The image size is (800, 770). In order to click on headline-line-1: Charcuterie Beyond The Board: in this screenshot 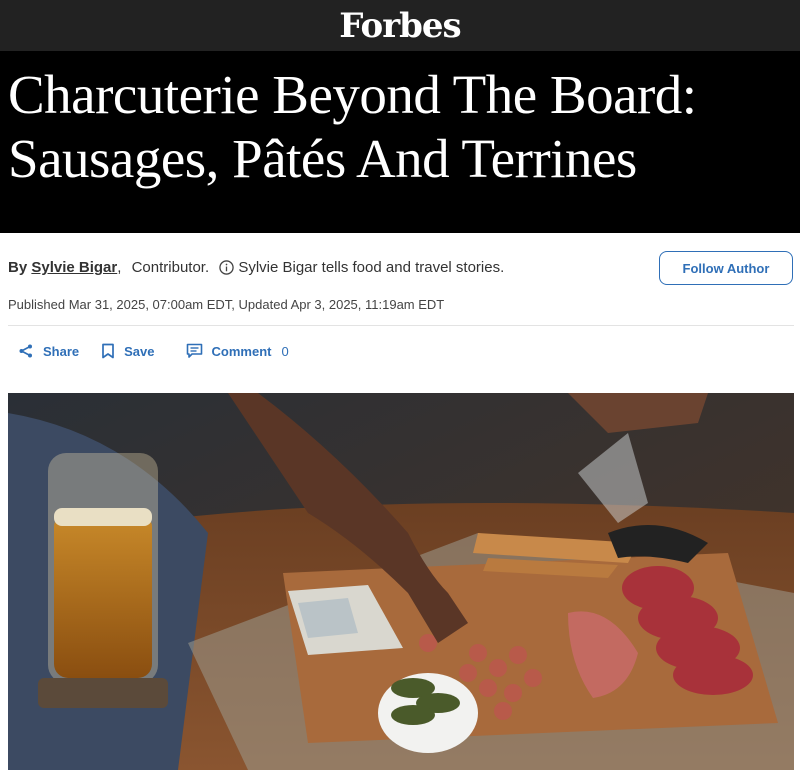, I will do `click(352, 94)`.